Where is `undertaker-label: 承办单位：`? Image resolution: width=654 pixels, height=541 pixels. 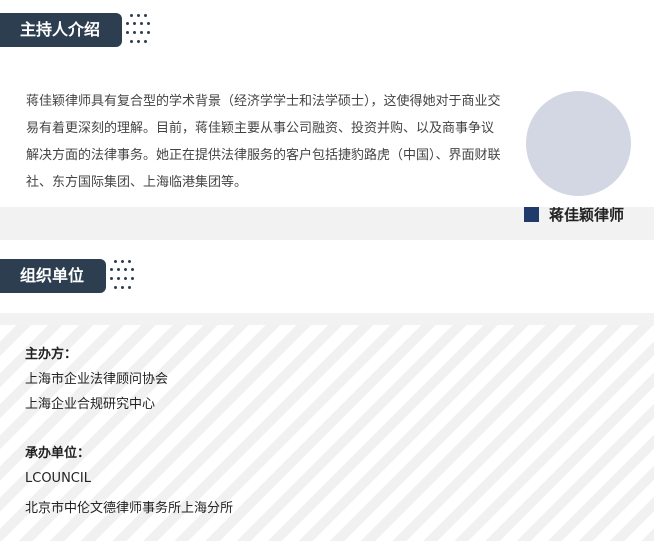 undertaker-label: 承办单位： is located at coordinates (58, 453).